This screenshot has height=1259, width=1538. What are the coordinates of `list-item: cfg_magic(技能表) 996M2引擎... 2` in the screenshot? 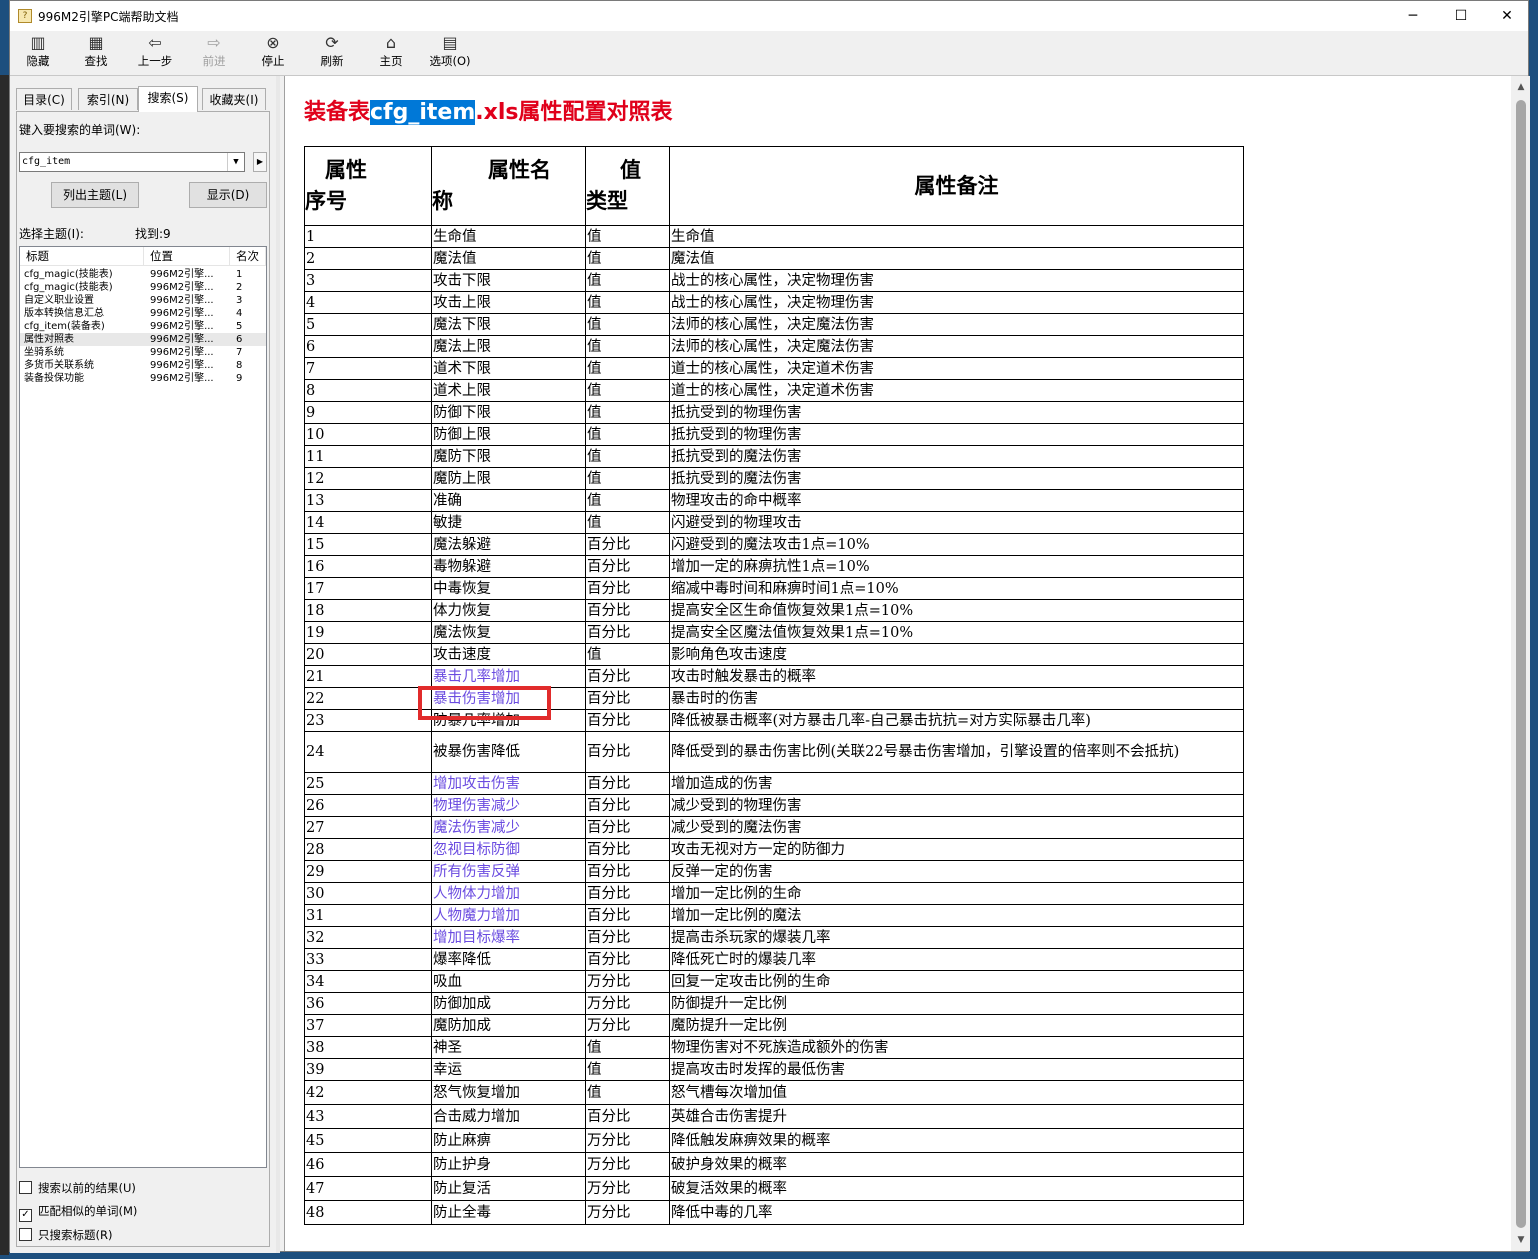 It's located at (143, 287).